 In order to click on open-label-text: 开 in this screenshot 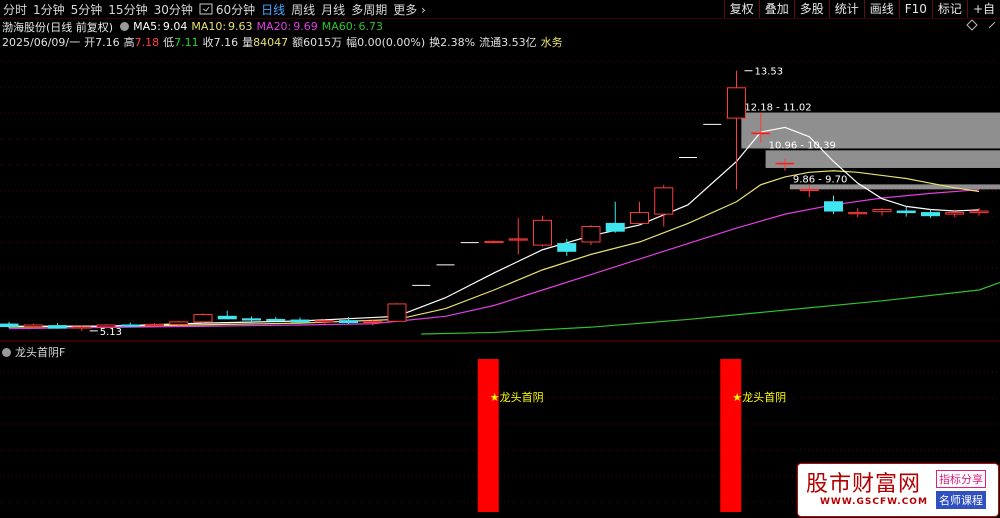, I will do `click(90, 42)`.